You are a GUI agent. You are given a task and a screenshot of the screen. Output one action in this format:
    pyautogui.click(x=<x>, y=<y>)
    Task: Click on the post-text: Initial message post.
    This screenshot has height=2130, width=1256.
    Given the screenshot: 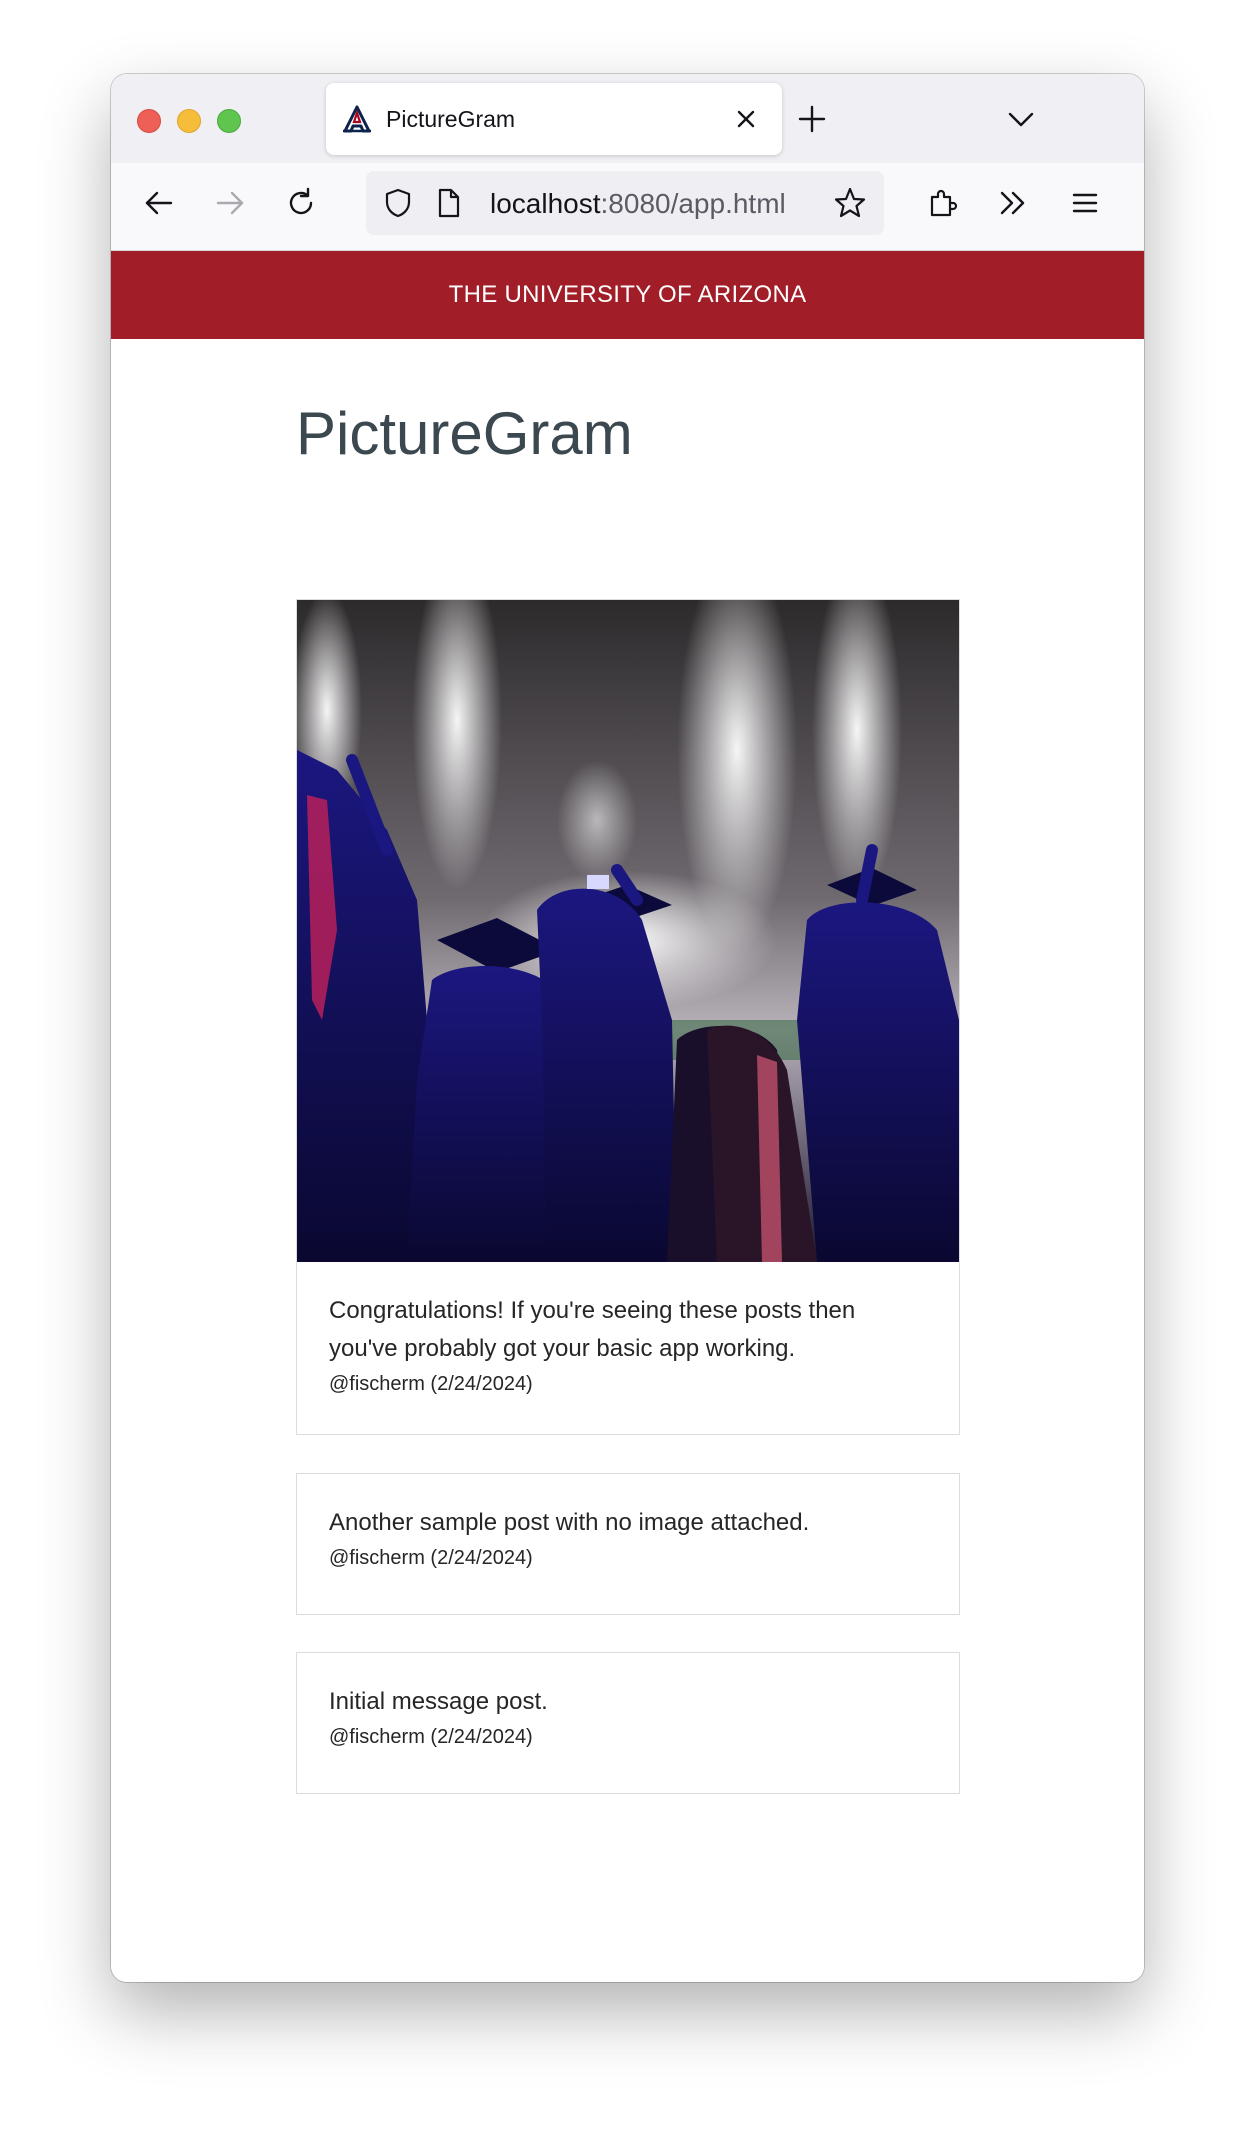 What is the action you would take?
    pyautogui.click(x=438, y=1701)
    